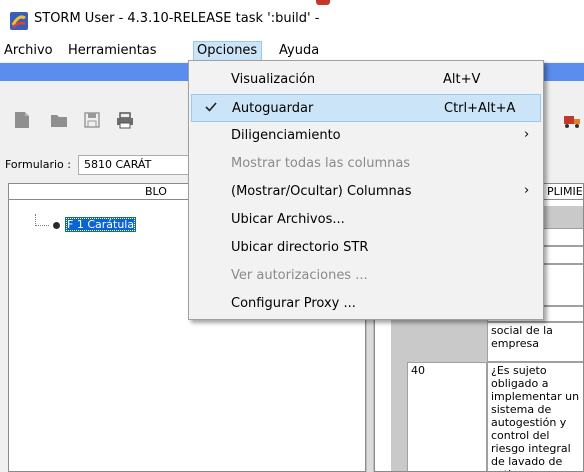  I want to click on menu-item-label: (Mostrar/Ocultar) Columnas, so click(321, 191).